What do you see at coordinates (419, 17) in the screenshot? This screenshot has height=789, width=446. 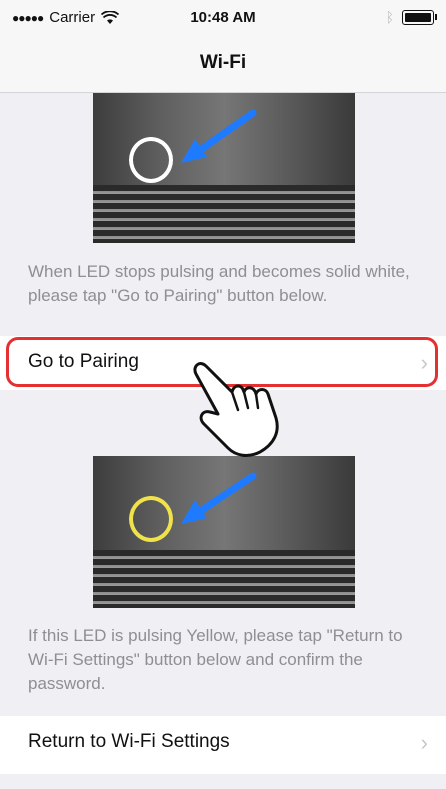 I see `battery-icon` at bounding box center [419, 17].